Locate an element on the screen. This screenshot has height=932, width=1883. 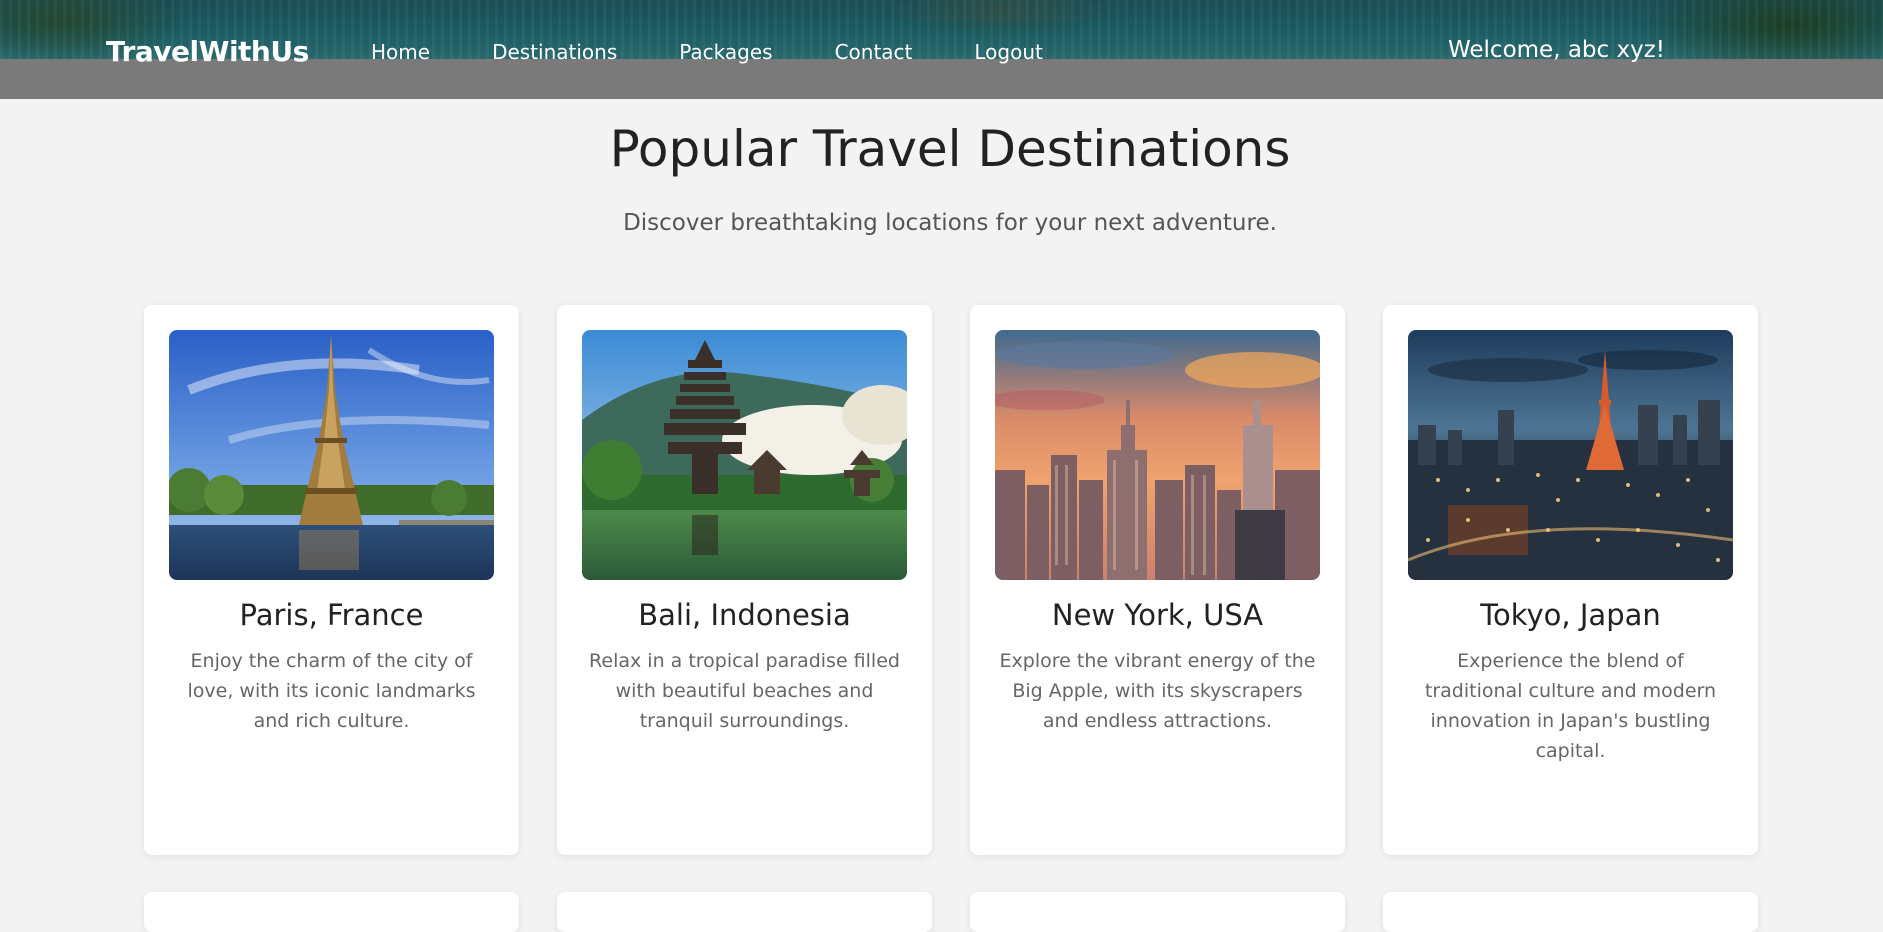
nav-destinations: Destinations is located at coordinates (554, 52).